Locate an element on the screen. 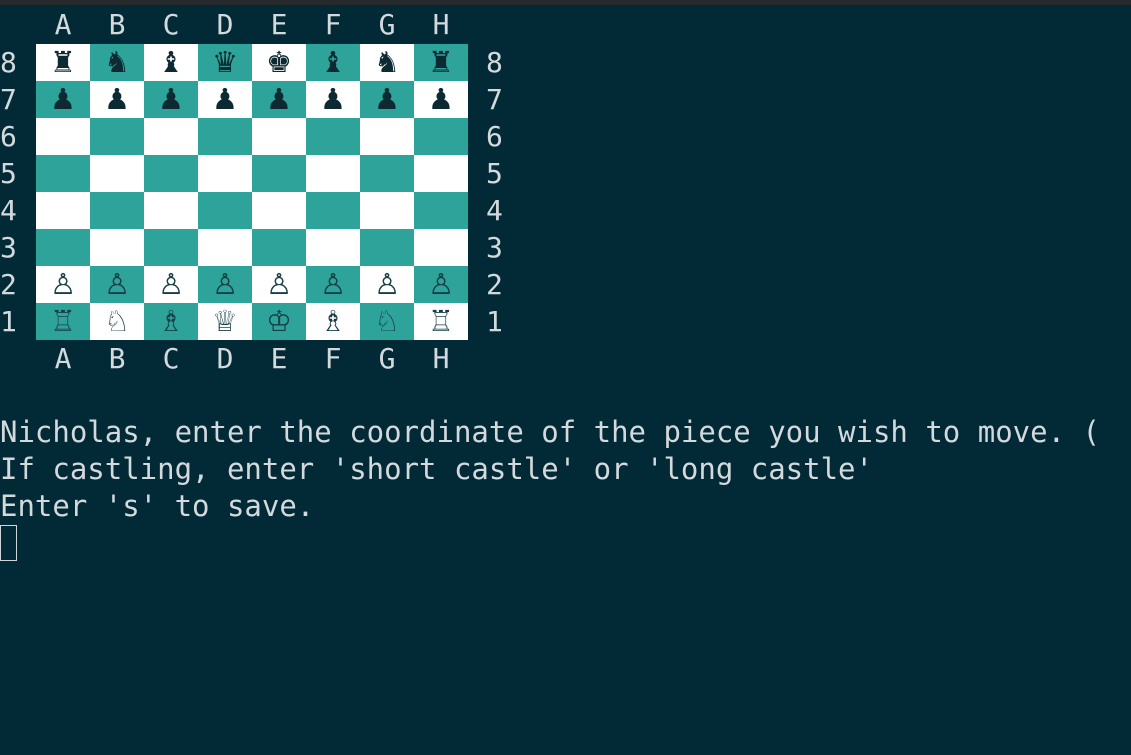  rank-label: 5 is located at coordinates (494, 173).